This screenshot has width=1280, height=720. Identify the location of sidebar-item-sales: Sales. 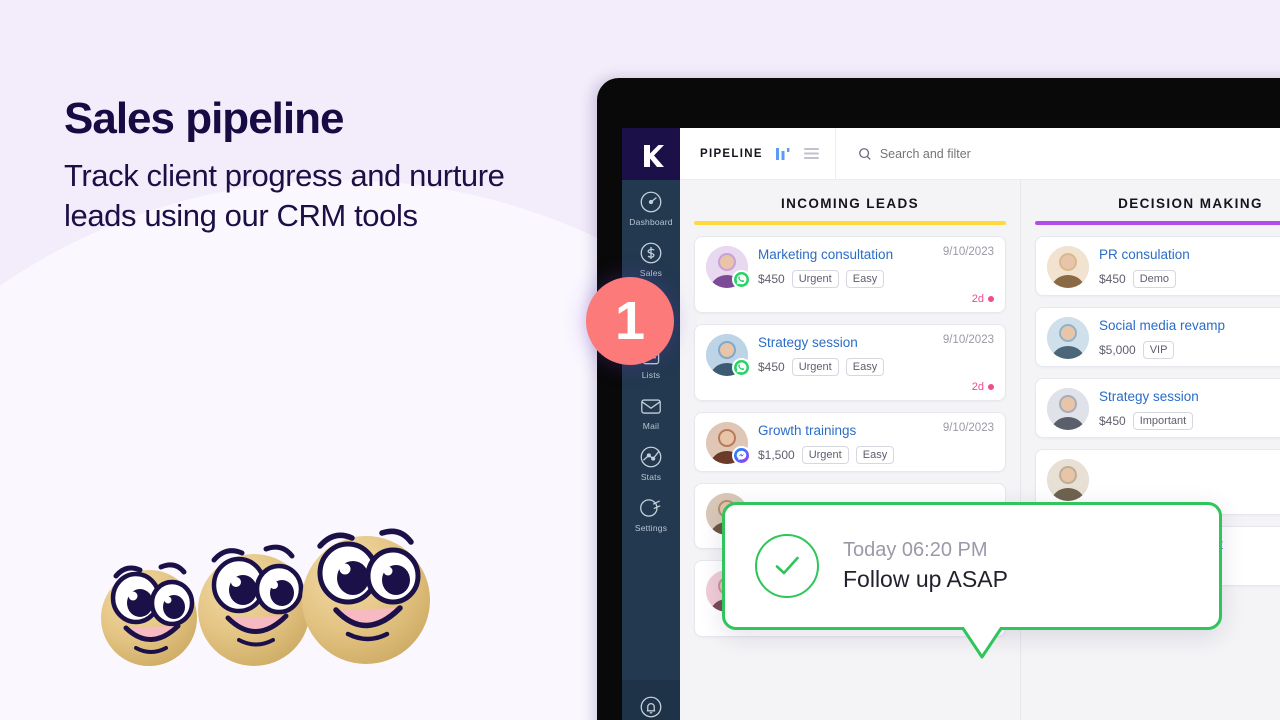
(651, 256).